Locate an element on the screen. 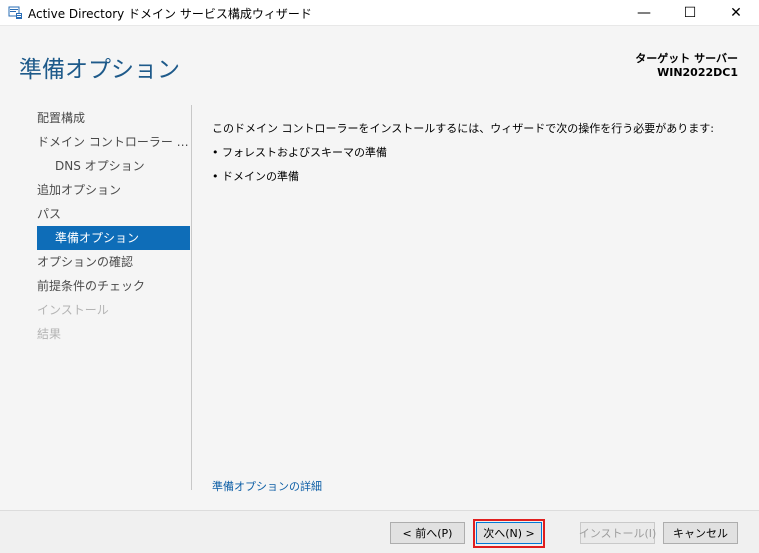 This screenshot has height=553, width=759. nav-item-prep-options: 準備オプション is located at coordinates (113, 238).